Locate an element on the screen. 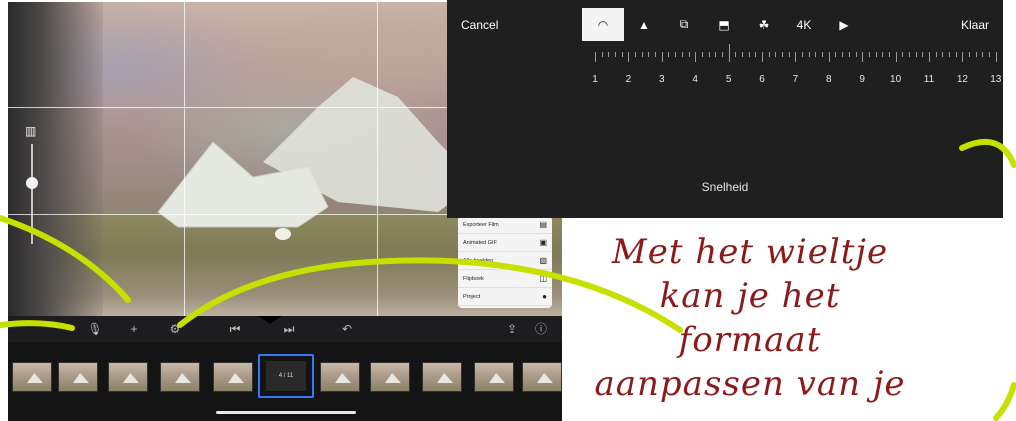 This screenshot has height=421, width=1016. filmstrip: 4 / 11 is located at coordinates (285, 381).